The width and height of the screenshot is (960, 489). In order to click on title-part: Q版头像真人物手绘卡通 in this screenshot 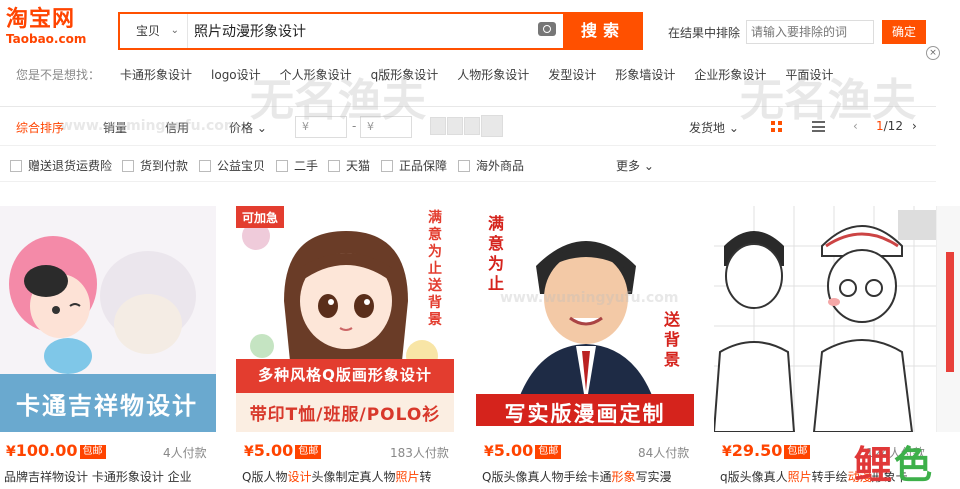, I will do `click(547, 477)`.